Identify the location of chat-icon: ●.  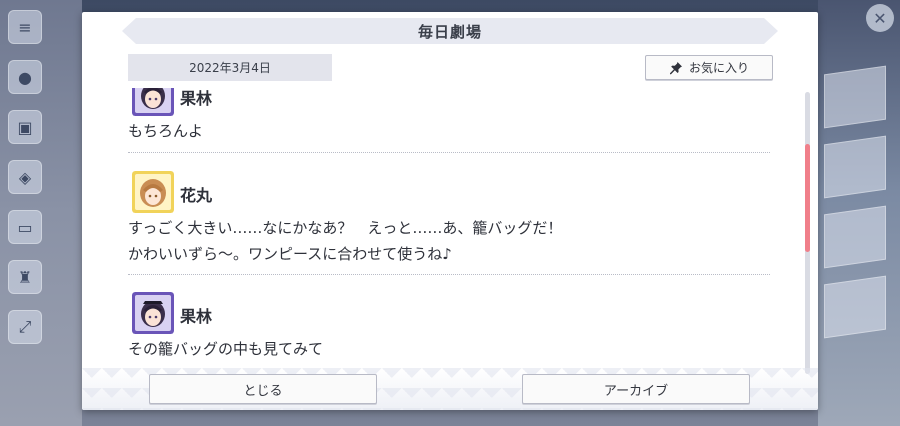
(25, 77).